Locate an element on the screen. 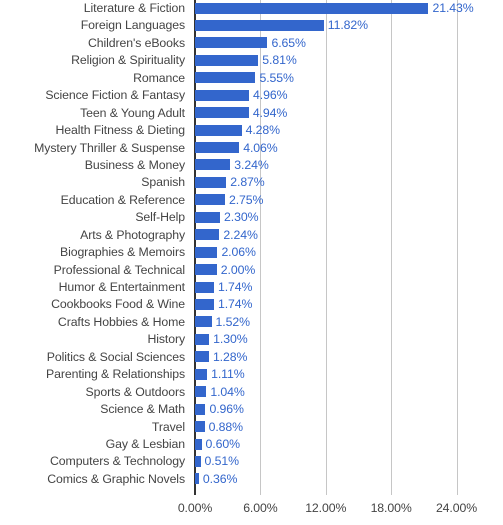  bar-value-label: 5.81% is located at coordinates (279, 60).